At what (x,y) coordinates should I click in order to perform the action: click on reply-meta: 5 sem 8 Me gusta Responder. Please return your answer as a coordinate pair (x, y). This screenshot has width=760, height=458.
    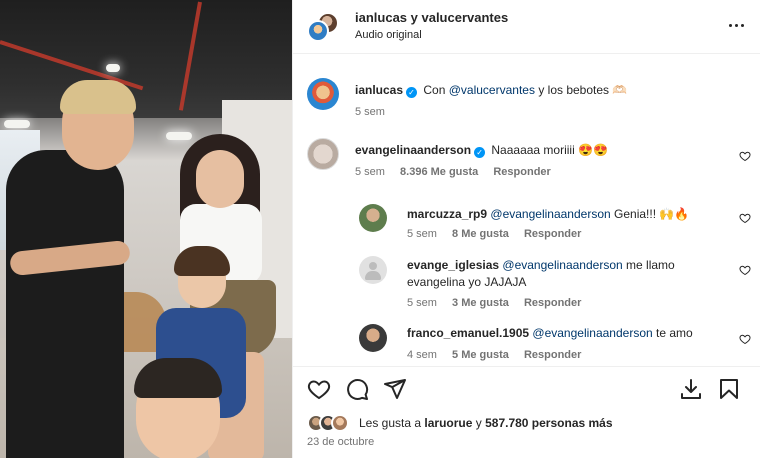
    Looking at the image, I should click on (500, 234).